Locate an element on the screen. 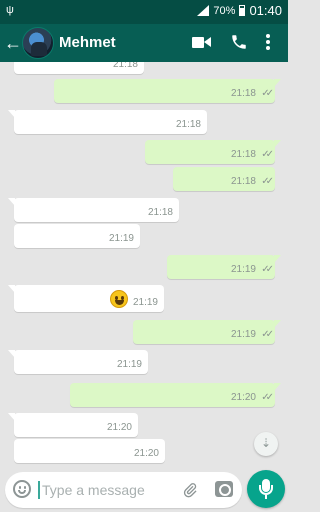 The width and height of the screenshot is (320, 512). clock: 01:40 is located at coordinates (265, 10).